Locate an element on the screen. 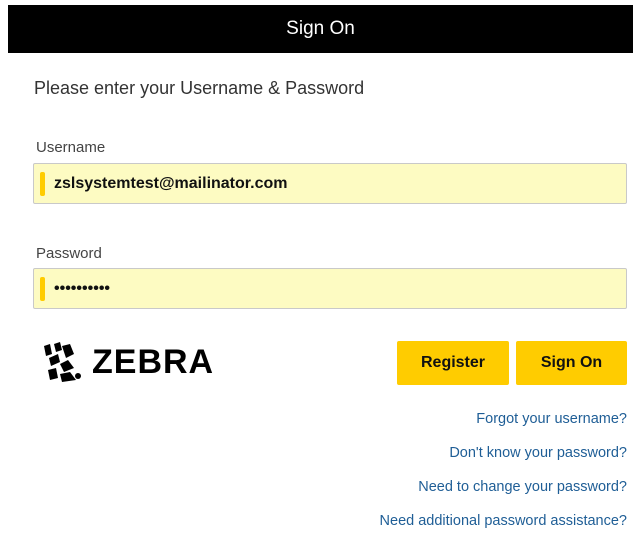 Image resolution: width=633 pixels, height=547 pixels. password-input is located at coordinates (334, 288).